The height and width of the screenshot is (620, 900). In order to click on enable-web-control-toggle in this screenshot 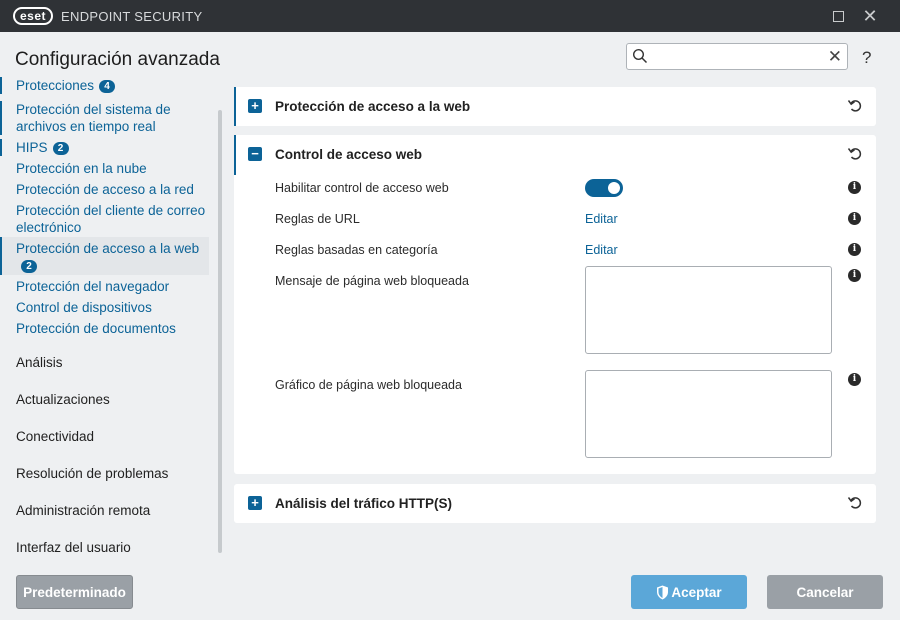, I will do `click(604, 188)`.